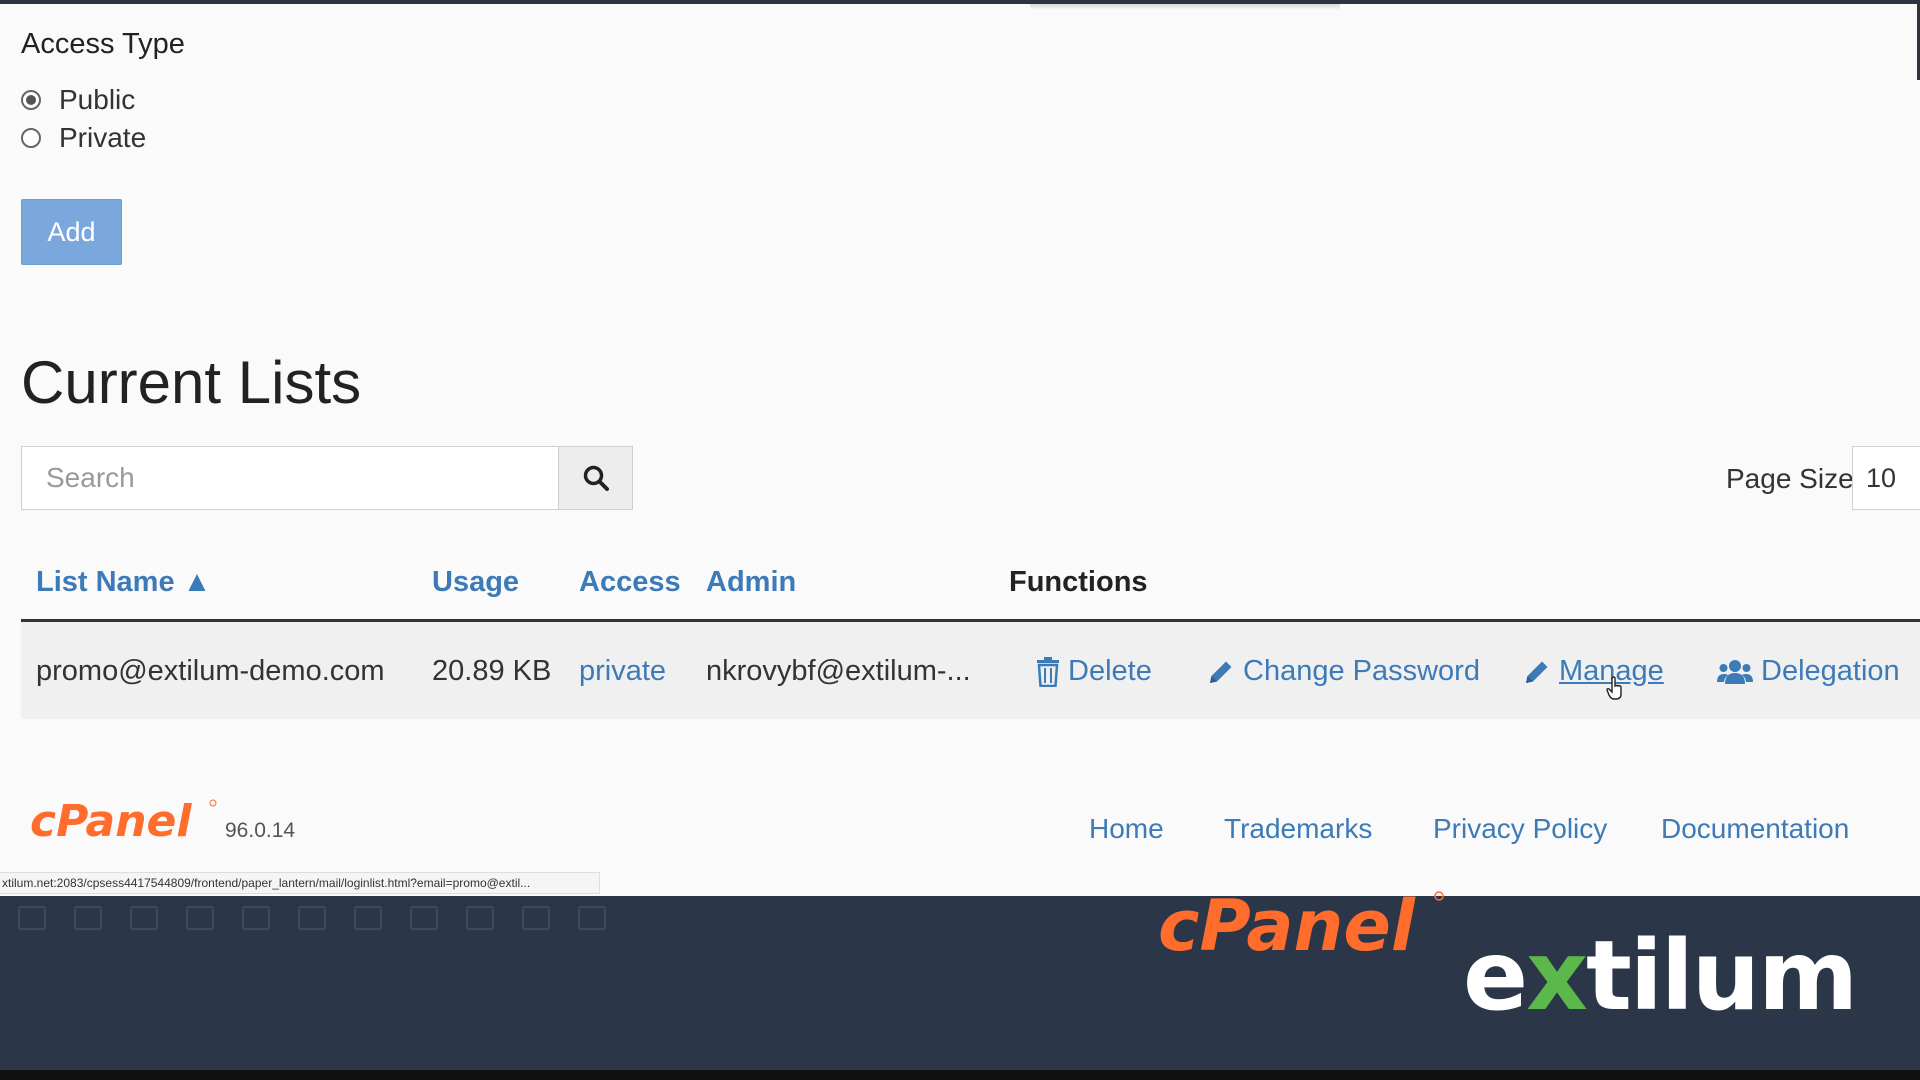 The width and height of the screenshot is (1920, 1080). I want to click on column-header-admin: Admin, so click(751, 582).